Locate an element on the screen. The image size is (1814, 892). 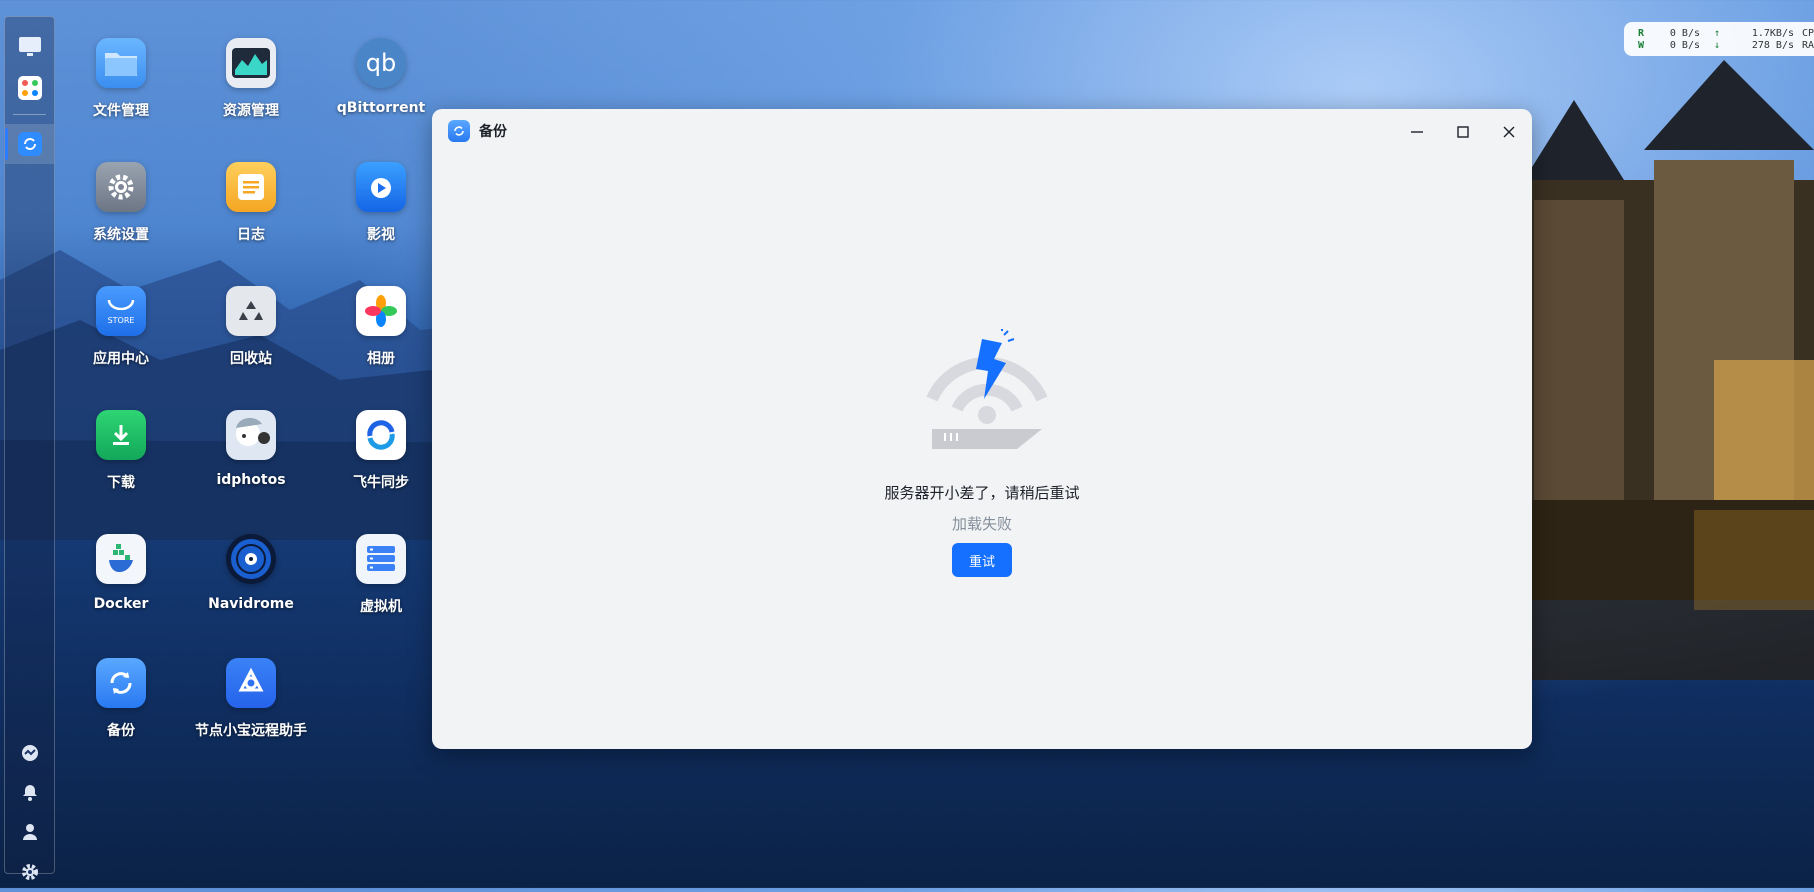
recycle-bin-icon is located at coordinates (251, 311).